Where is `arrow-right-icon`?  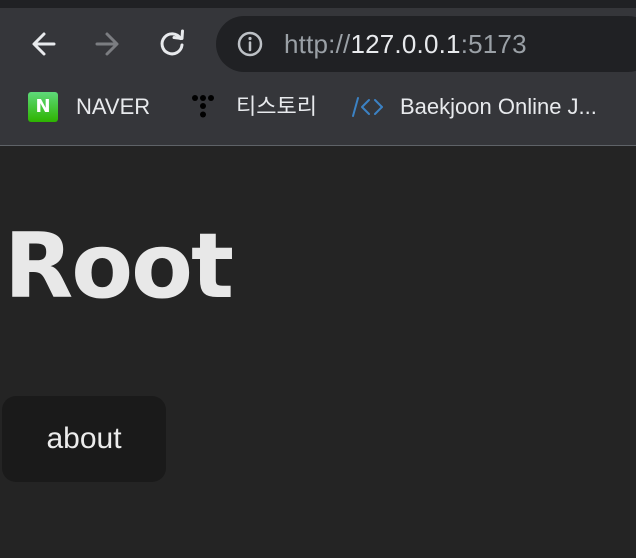 arrow-right-icon is located at coordinates (107, 44).